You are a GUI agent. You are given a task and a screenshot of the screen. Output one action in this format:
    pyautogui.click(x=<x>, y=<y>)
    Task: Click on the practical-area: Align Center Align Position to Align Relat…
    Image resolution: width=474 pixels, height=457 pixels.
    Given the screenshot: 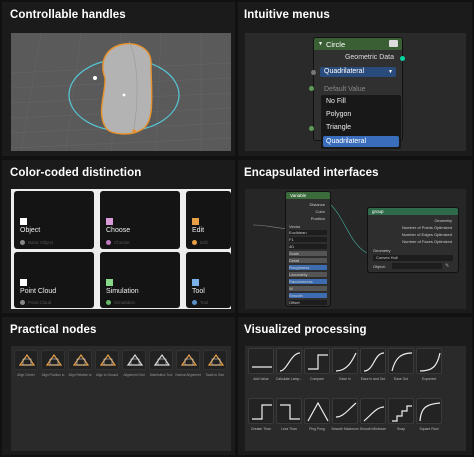 What is the action you would take?
    pyautogui.click(x=121, y=398)
    